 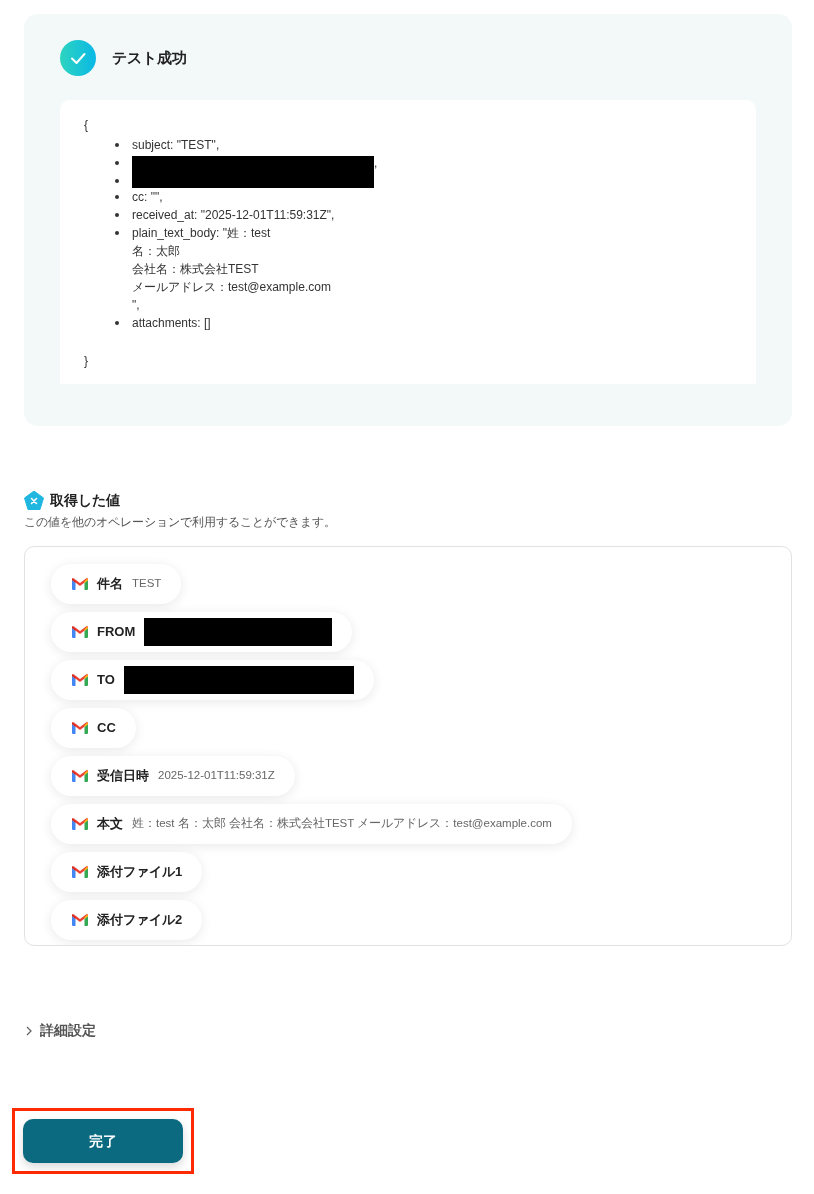 I want to click on panel-title: テスト成功, so click(x=149, y=57).